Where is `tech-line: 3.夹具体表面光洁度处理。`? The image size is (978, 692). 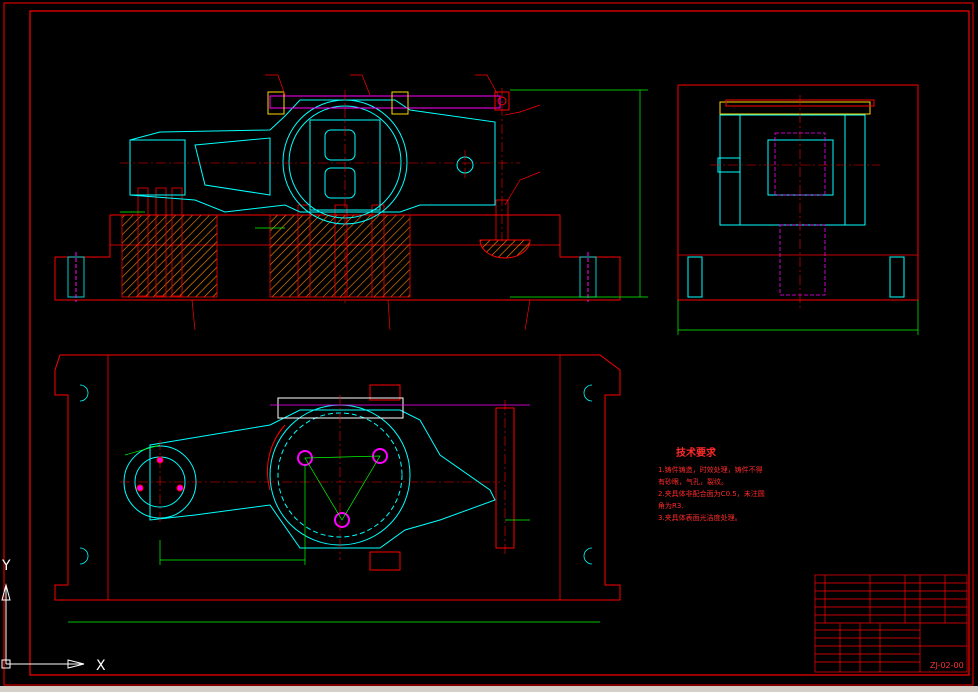
tech-line: 3.夹具体表面光洁度处理。 is located at coordinates (700, 517).